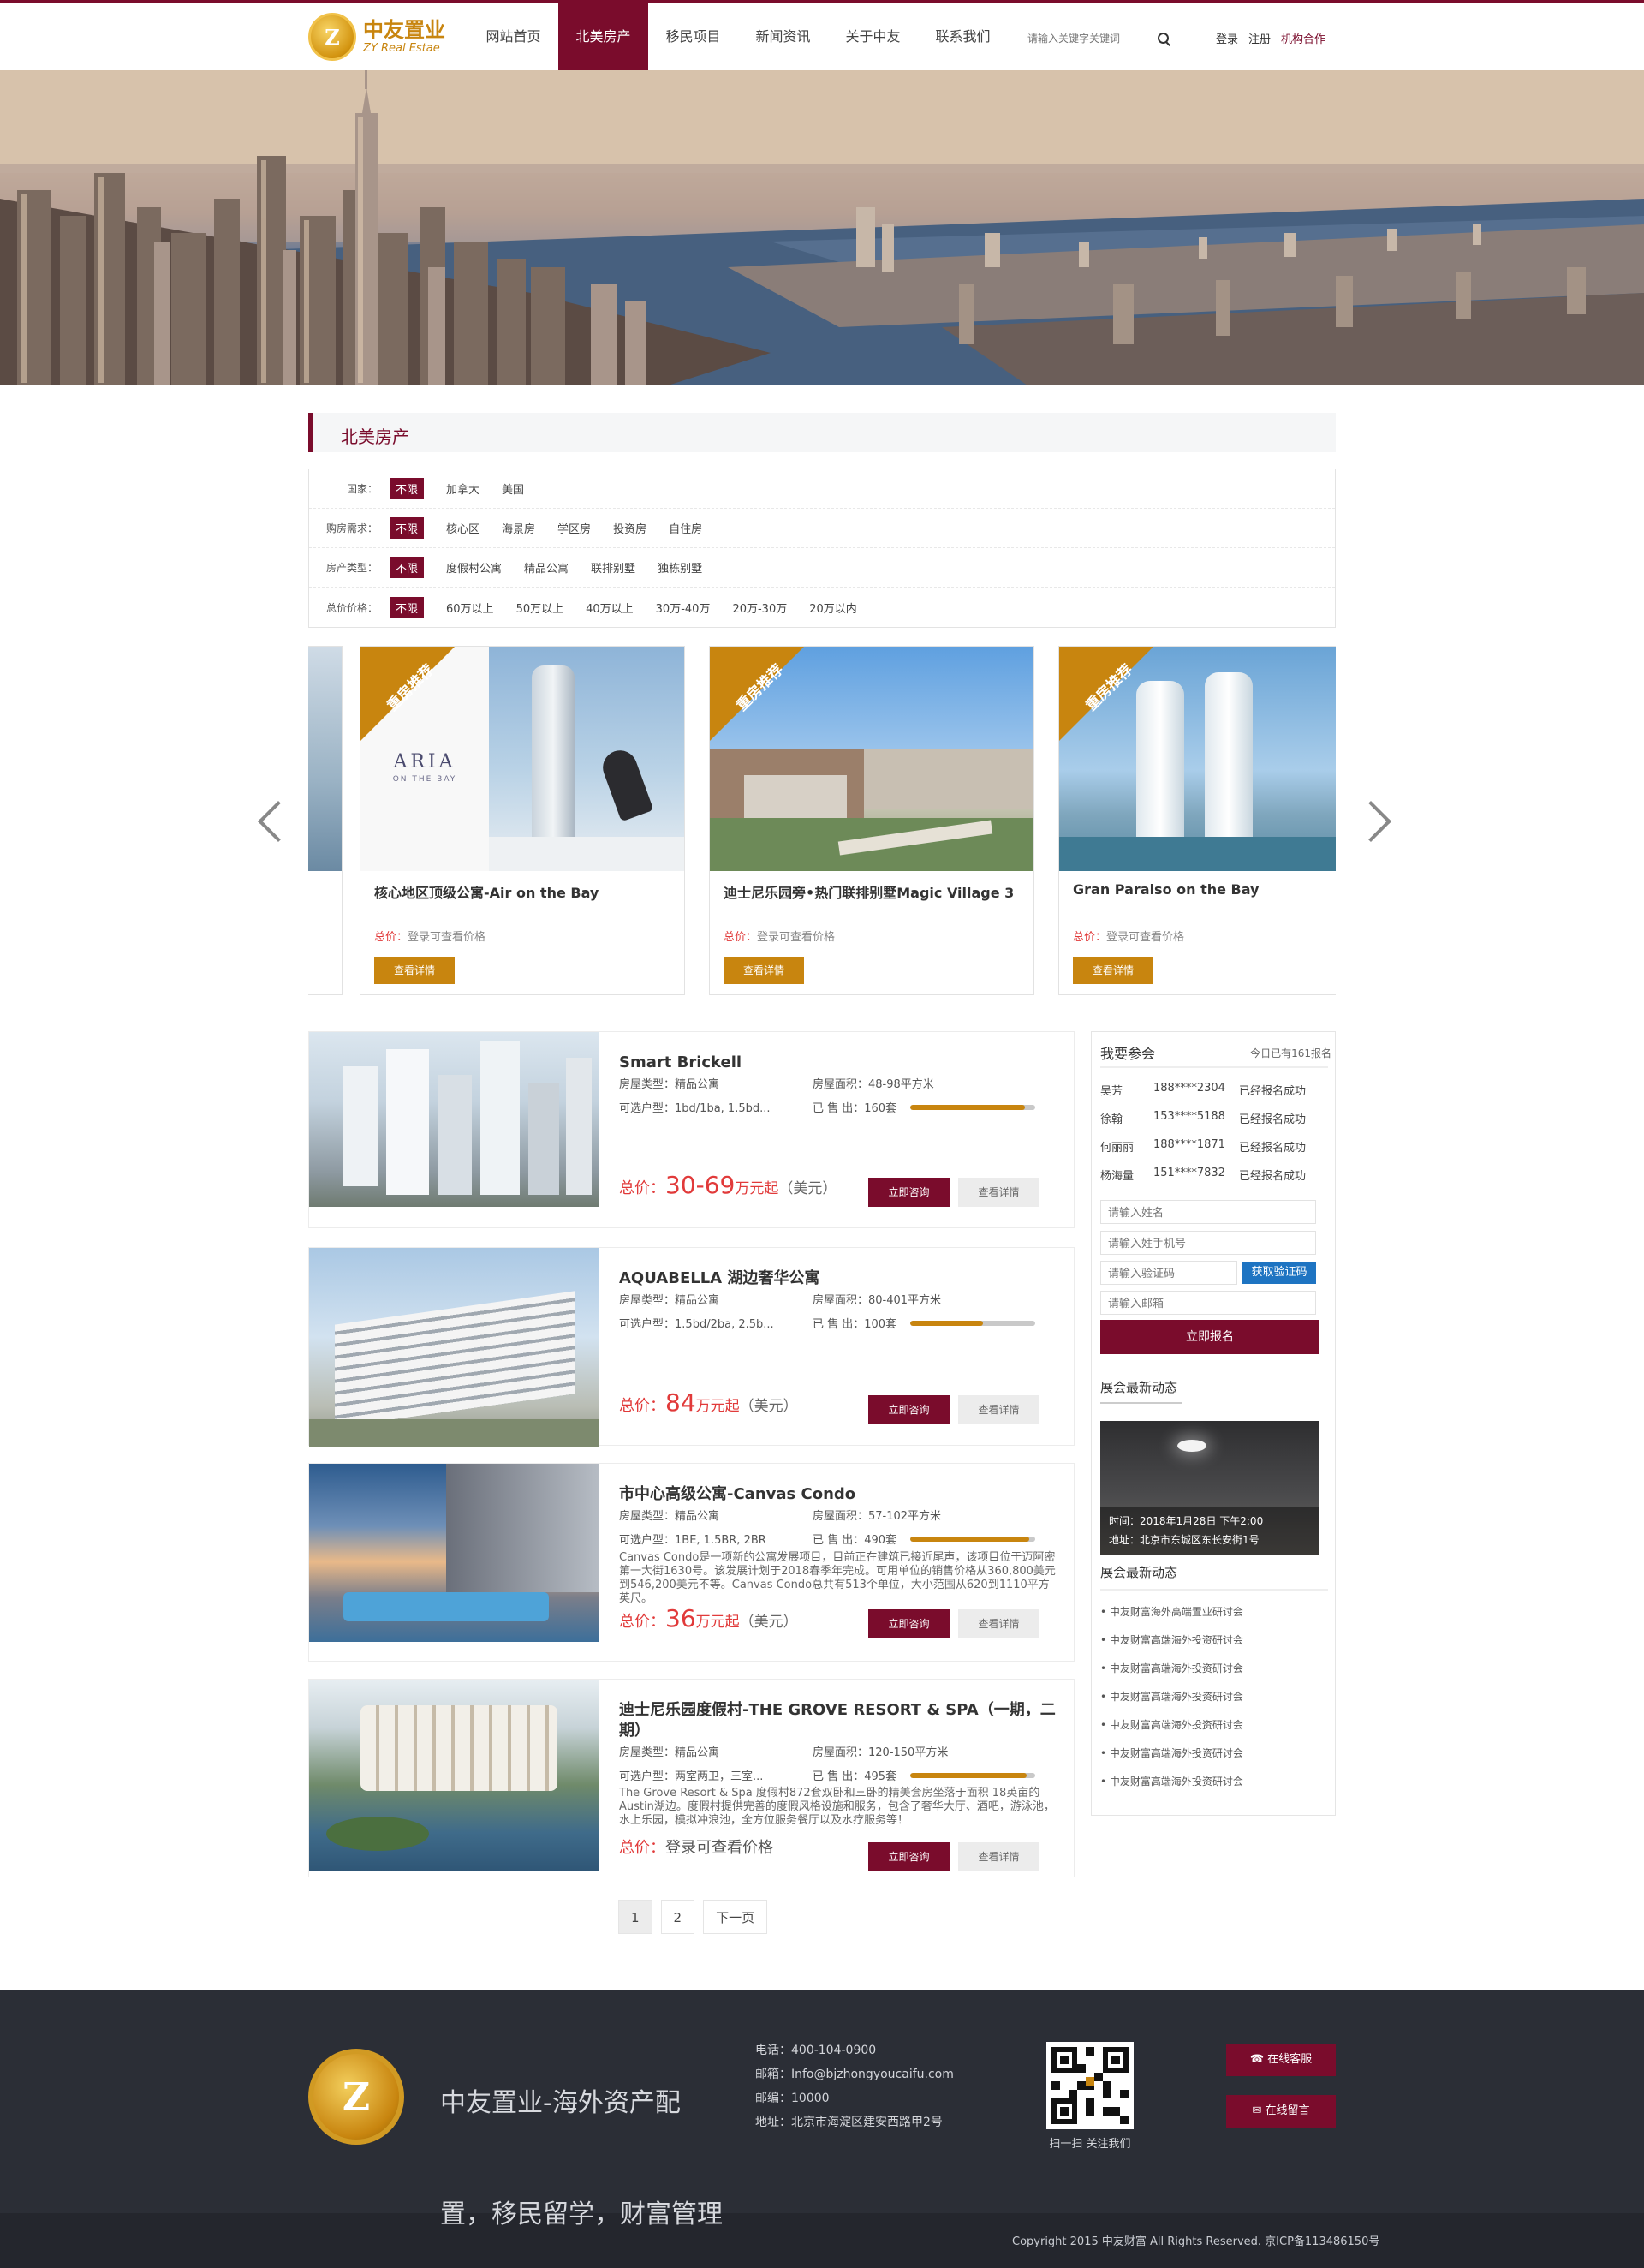 This screenshot has width=1644, height=2268. Describe the element at coordinates (757, 694) in the screenshot. I see `recommend-ribbon: 重房推荐` at that location.